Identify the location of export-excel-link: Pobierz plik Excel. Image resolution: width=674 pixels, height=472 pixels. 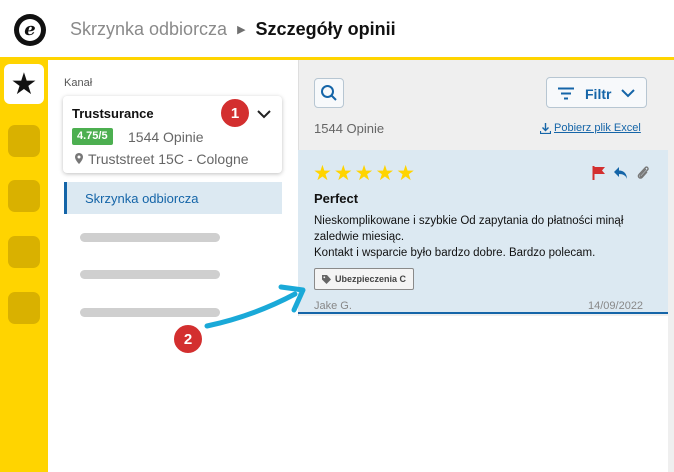
(590, 128).